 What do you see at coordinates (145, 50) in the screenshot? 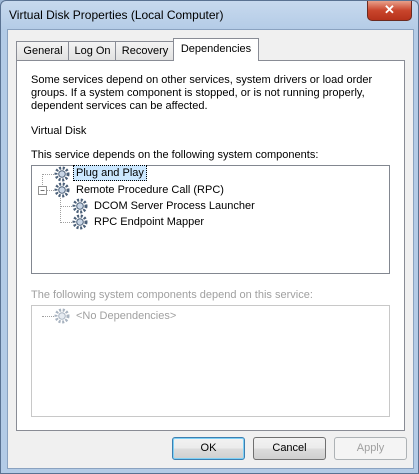
I see `tab-recovery: Recovery` at bounding box center [145, 50].